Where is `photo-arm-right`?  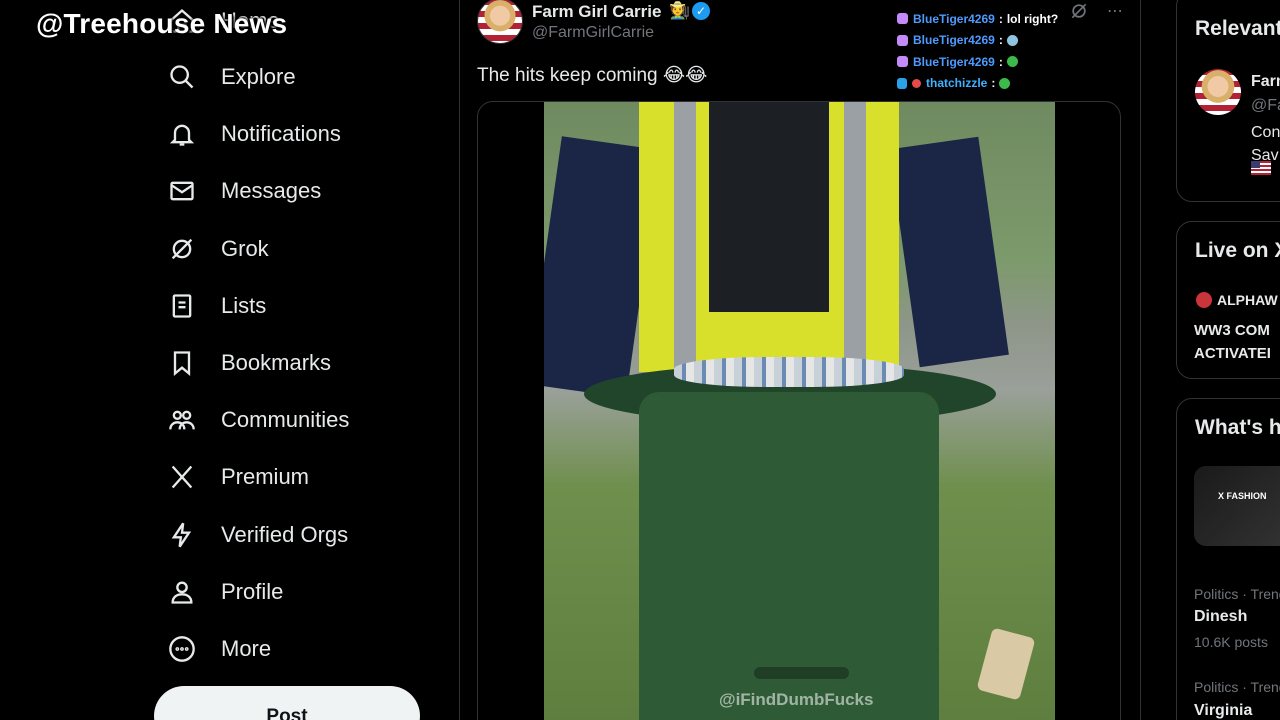
photo-arm-right is located at coordinates (949, 252).